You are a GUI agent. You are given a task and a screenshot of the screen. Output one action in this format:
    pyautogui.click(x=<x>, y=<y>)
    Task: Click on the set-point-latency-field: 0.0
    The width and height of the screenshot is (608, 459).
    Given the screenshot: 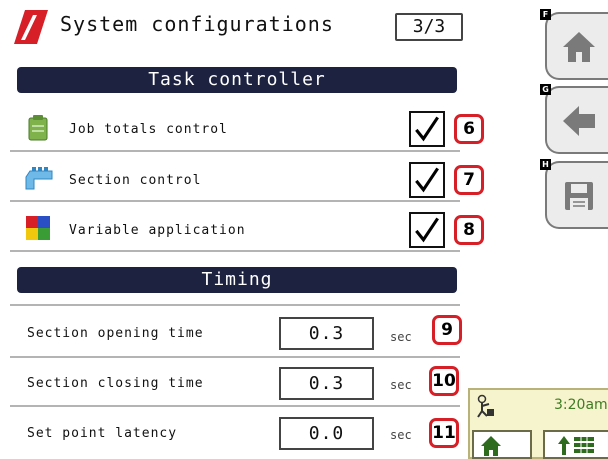 What is the action you would take?
    pyautogui.click(x=326, y=433)
    